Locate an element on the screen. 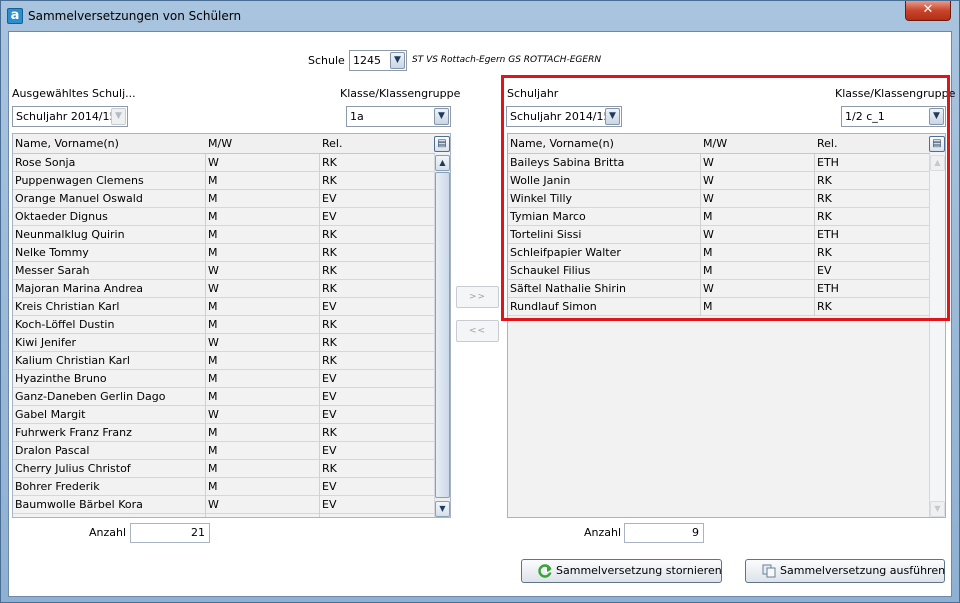  table-row: Schleifpapier Walter M RK is located at coordinates (718, 253).